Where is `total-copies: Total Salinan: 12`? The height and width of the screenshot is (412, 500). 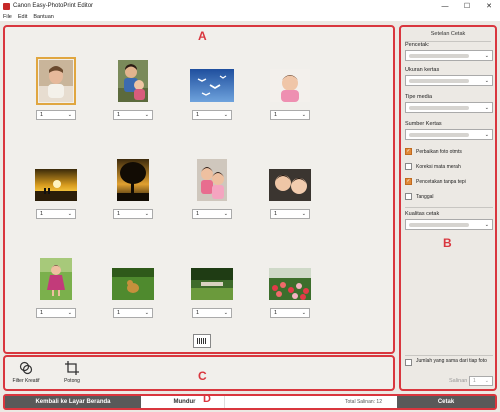
total-copies: Total Salinan: 12 is located at coordinates (363, 402).